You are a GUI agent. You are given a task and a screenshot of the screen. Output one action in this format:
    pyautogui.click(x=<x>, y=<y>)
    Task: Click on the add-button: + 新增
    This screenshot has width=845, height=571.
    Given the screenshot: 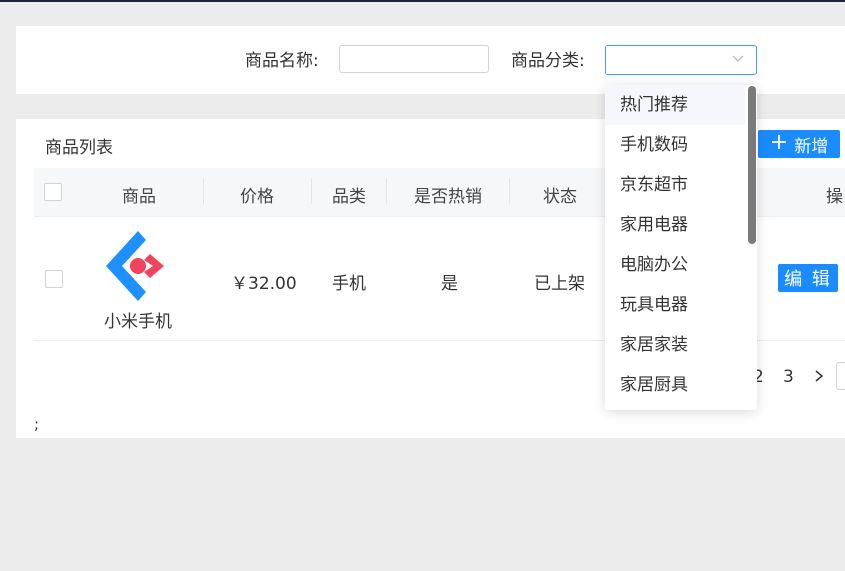 What is the action you would take?
    pyautogui.click(x=799, y=144)
    